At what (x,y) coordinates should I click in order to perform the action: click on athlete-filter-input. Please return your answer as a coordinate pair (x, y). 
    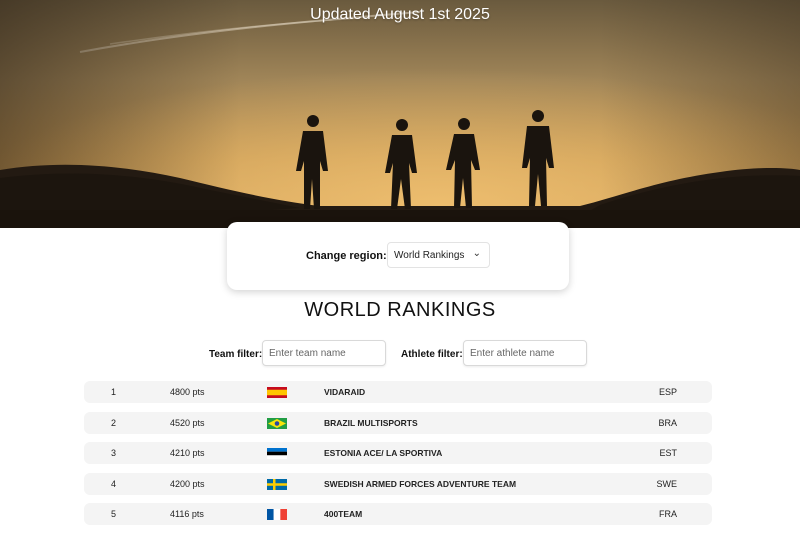
    Looking at the image, I should click on (525, 353).